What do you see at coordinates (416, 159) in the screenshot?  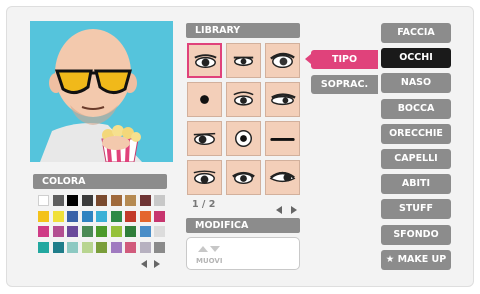 I see `category-button: CAPELLI` at bounding box center [416, 159].